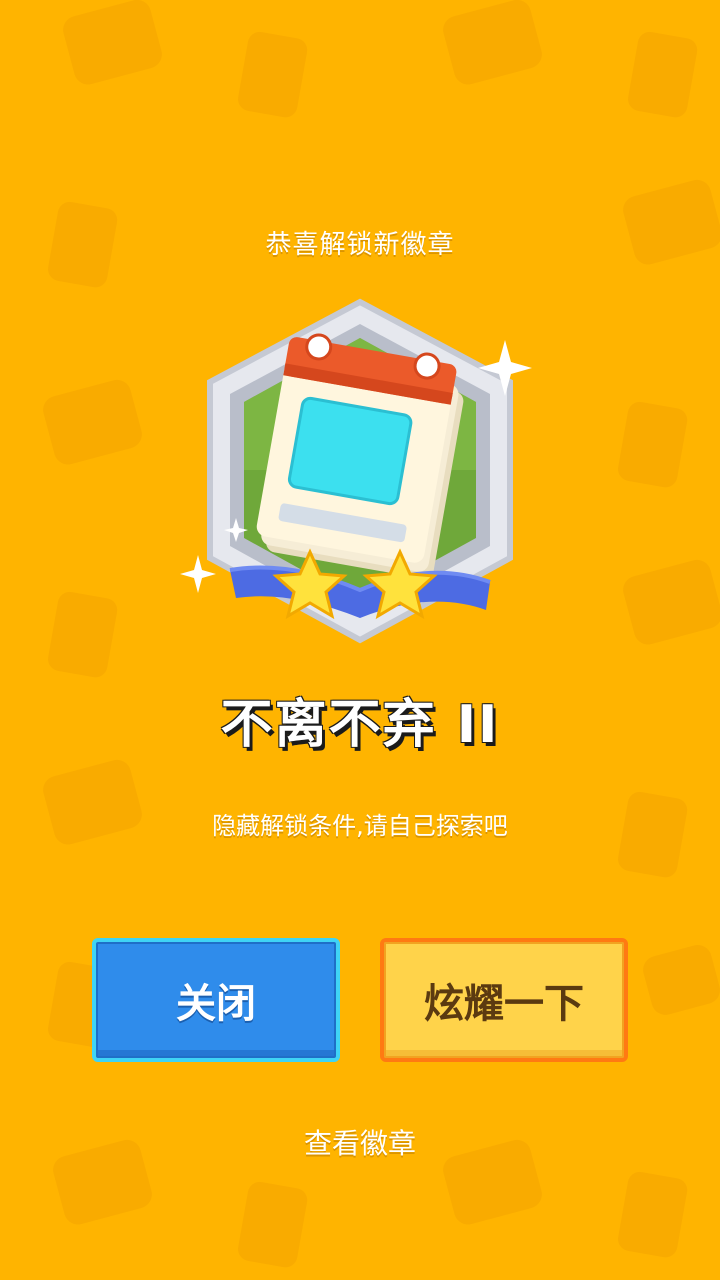  I want to click on close-button-label: 关闭, so click(216, 1004).